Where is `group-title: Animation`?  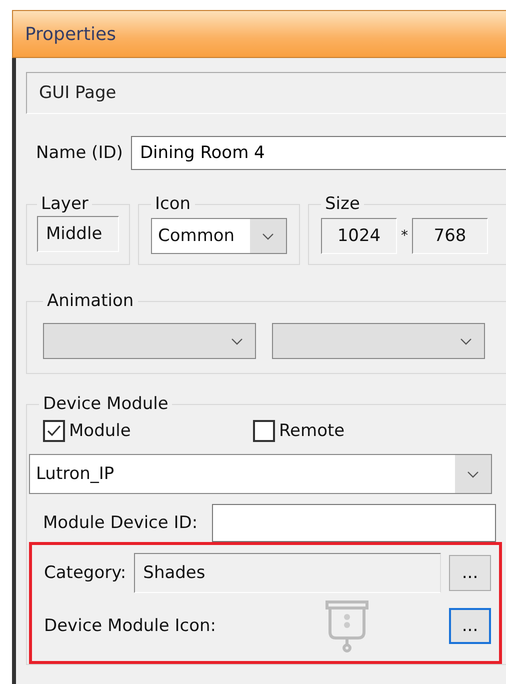 group-title: Animation is located at coordinates (90, 301).